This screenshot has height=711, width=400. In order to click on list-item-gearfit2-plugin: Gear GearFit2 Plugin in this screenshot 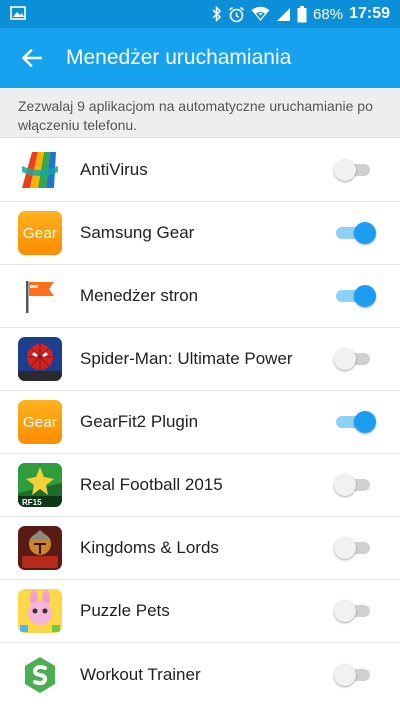, I will do `click(200, 422)`.